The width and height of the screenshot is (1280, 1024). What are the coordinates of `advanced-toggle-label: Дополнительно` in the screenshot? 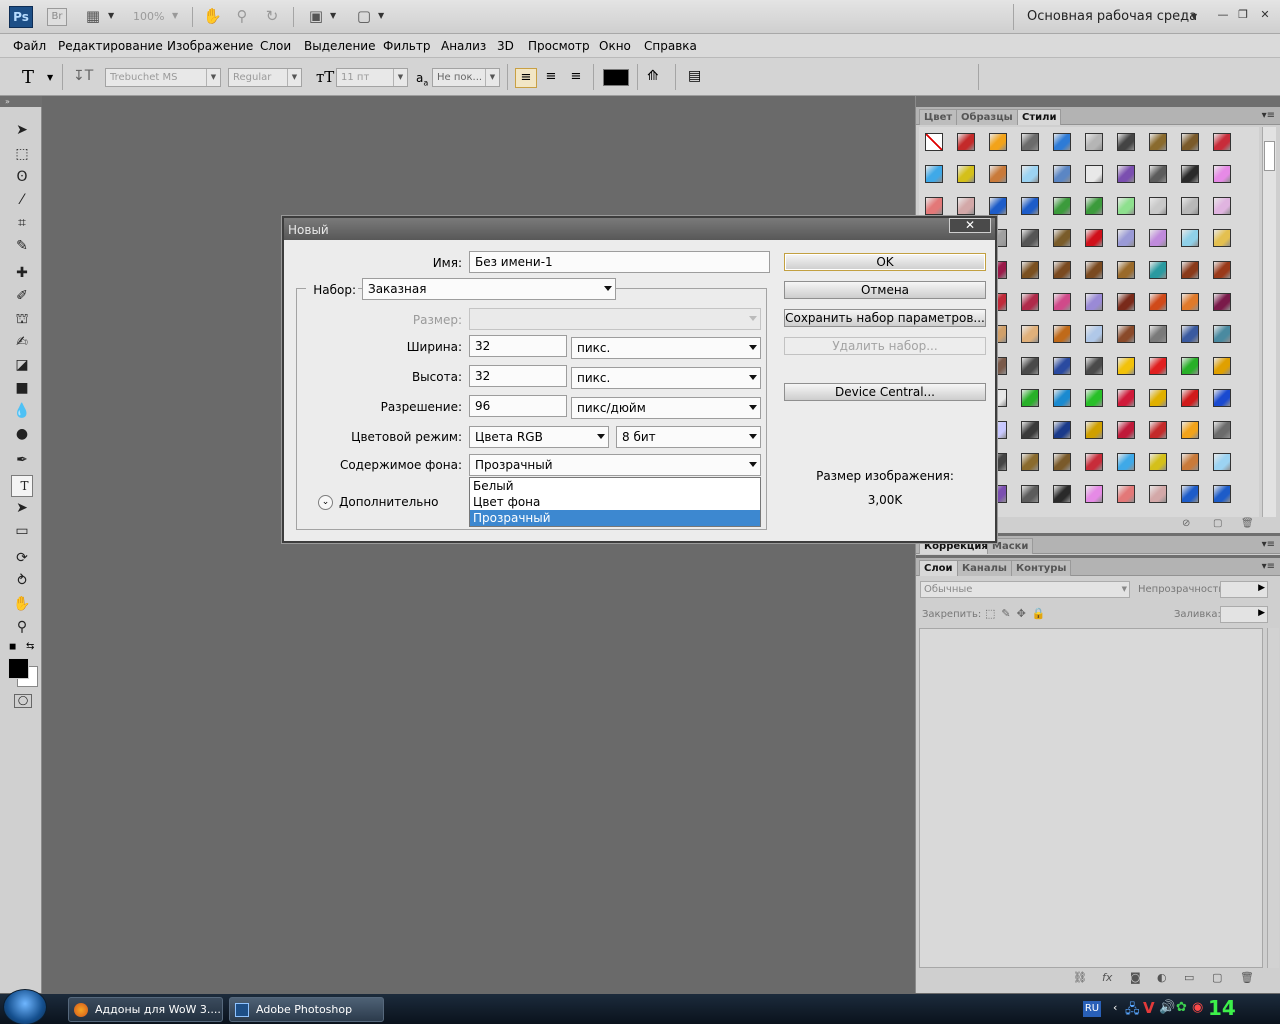 It's located at (391, 502).